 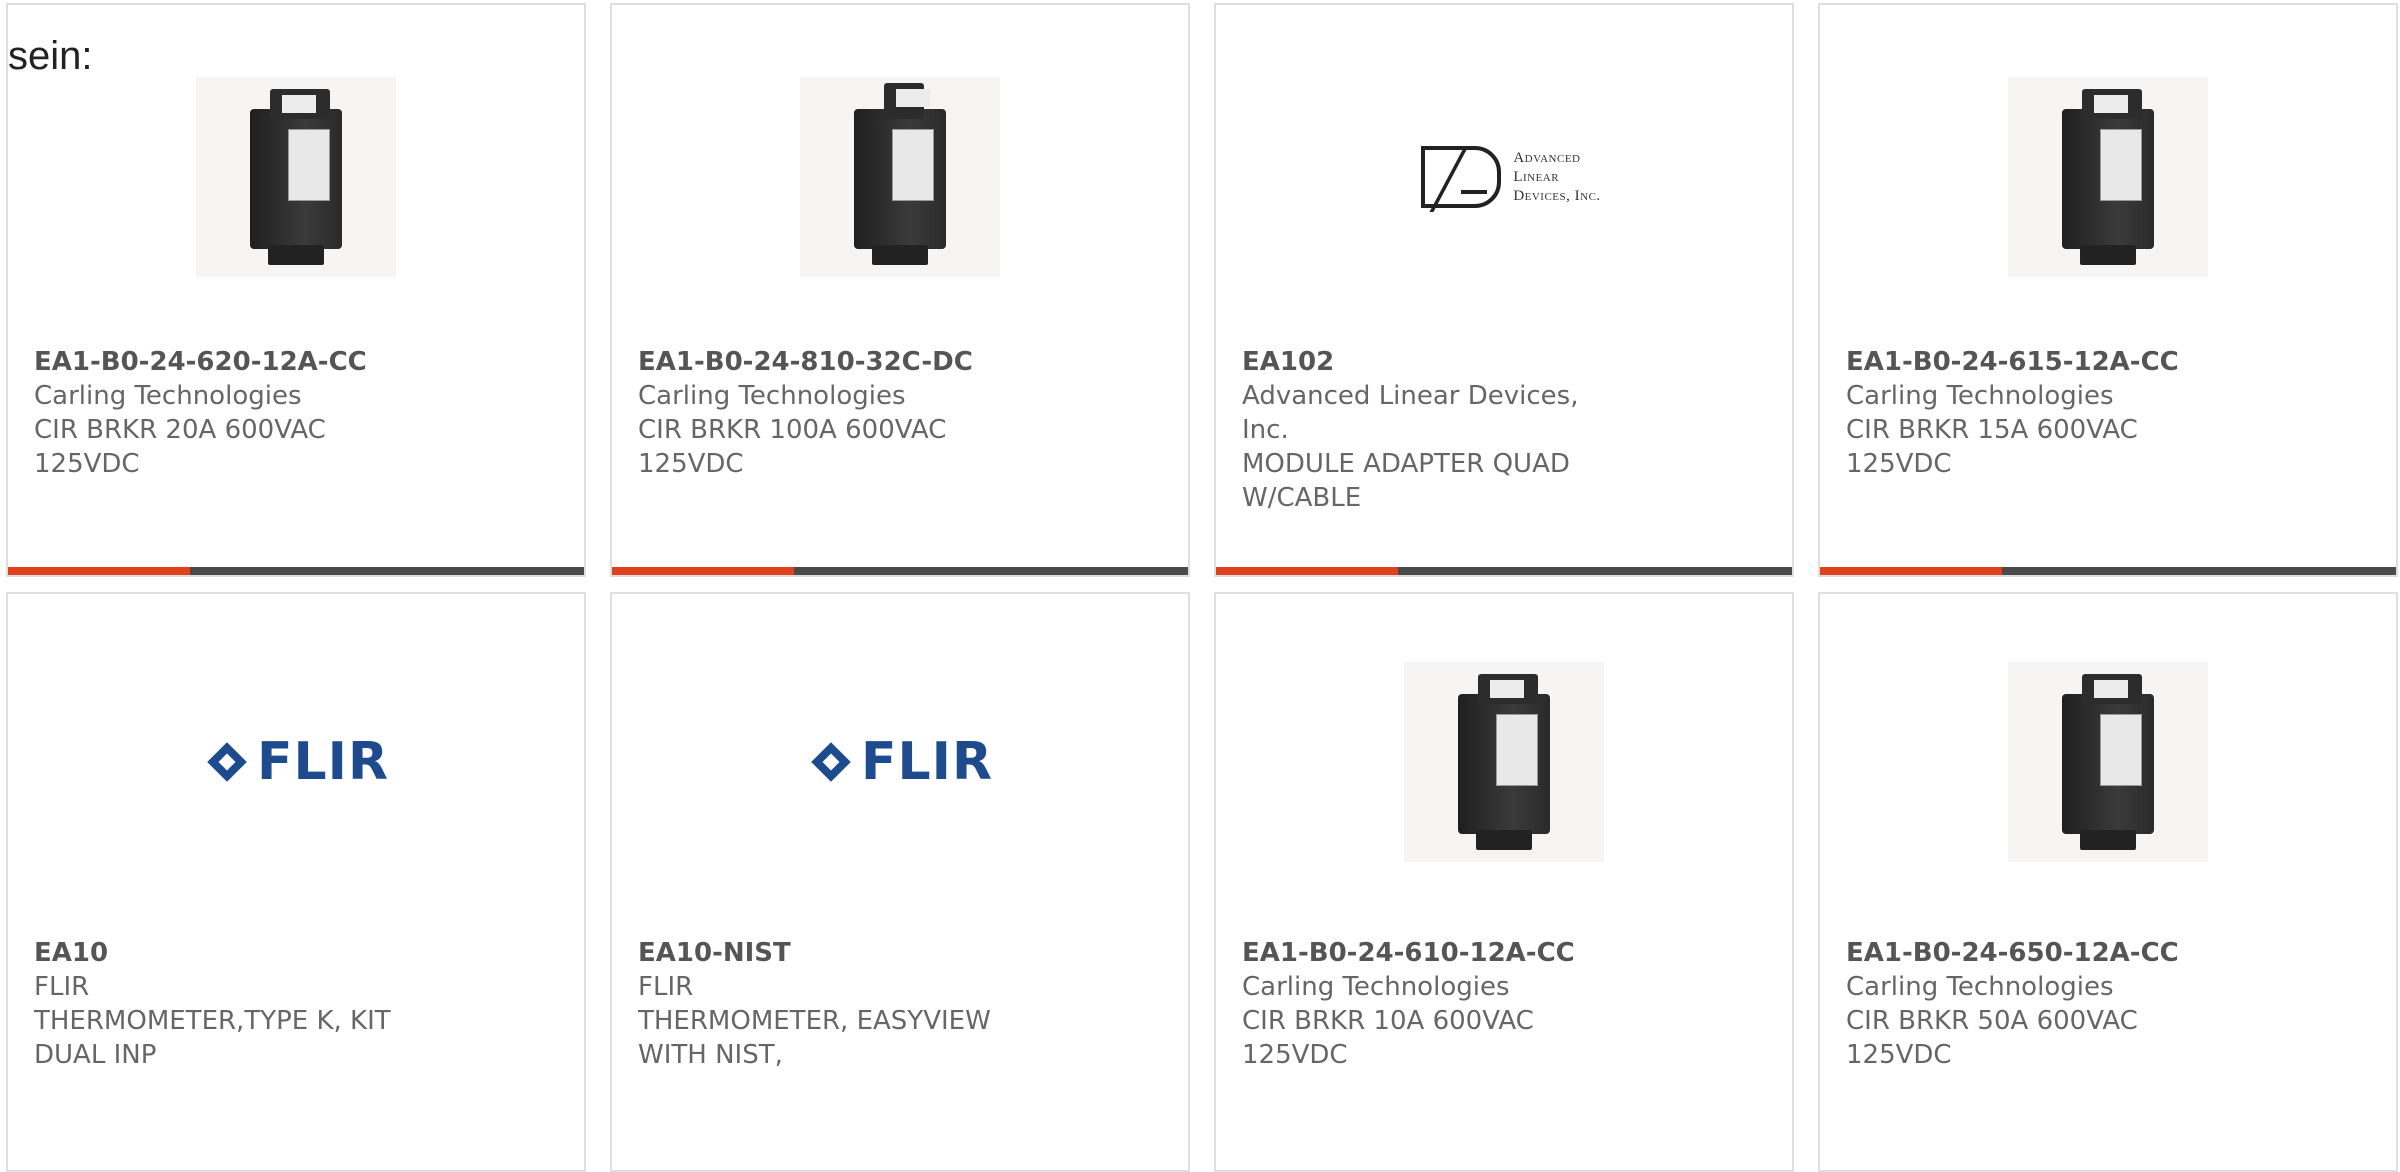 I want to click on ald-logo-mark, so click(x=1461, y=177).